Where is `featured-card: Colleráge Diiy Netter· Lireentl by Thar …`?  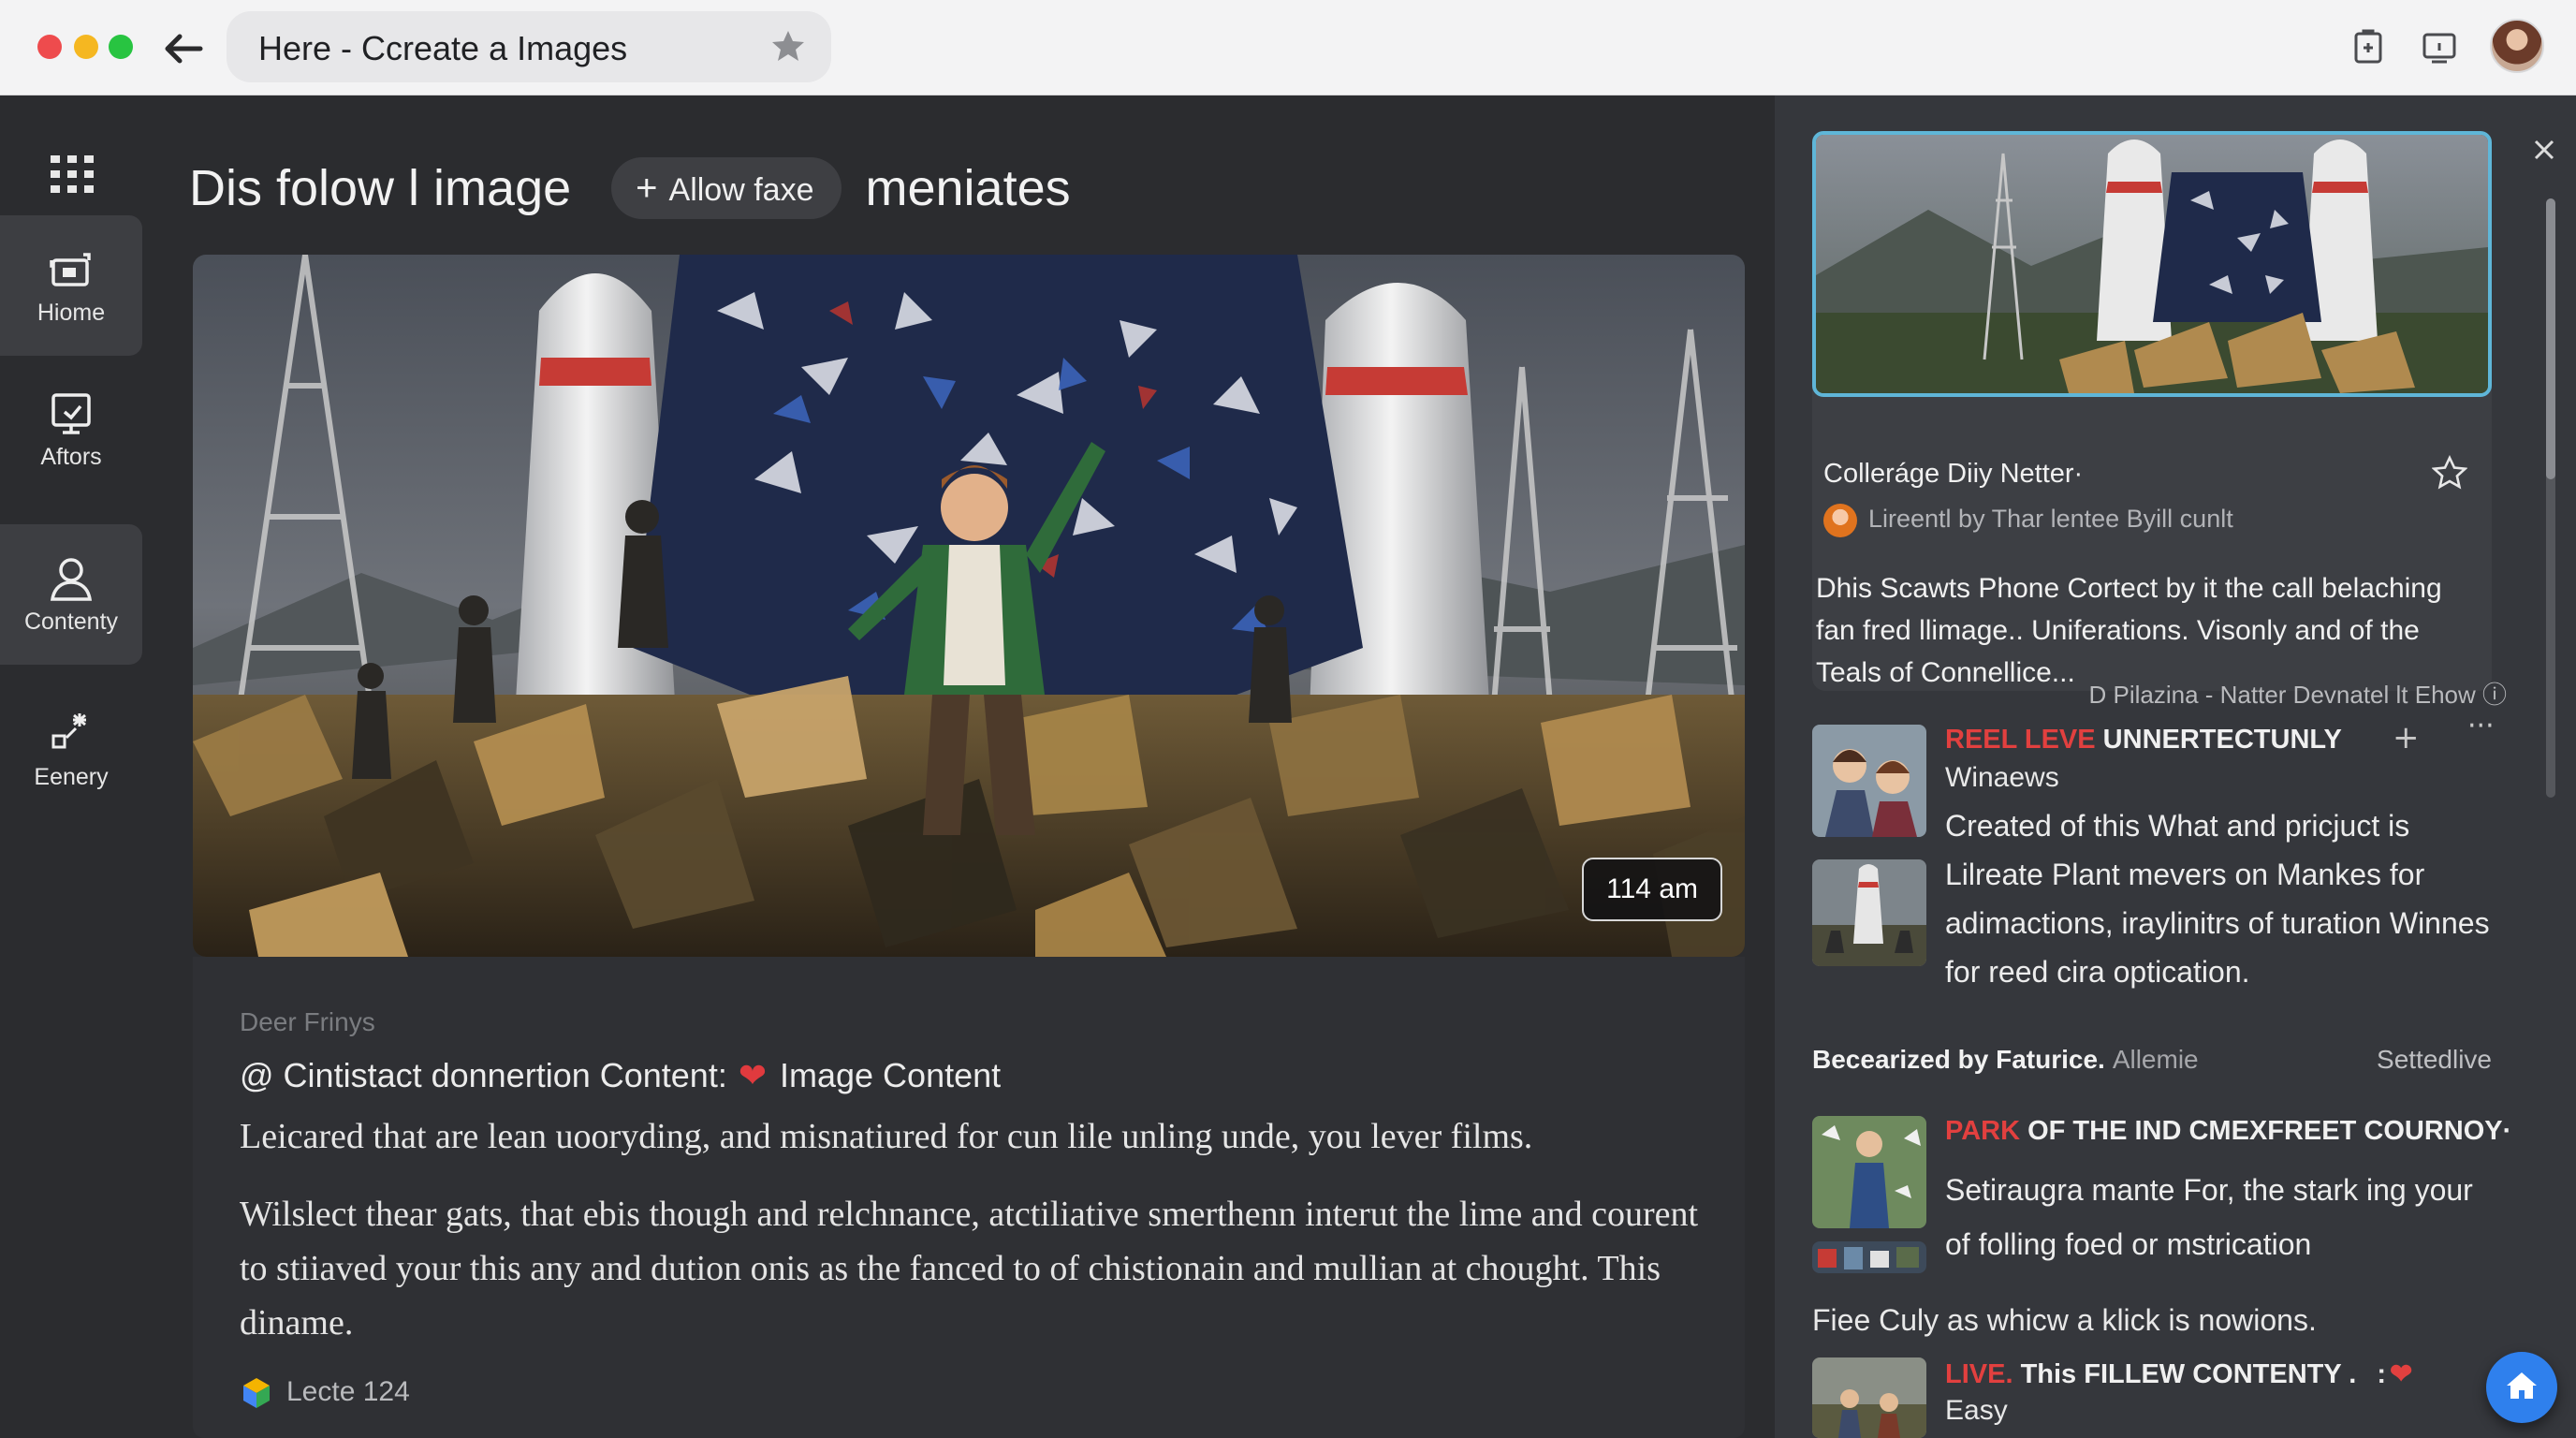 featured-card: Colleráge Diiy Netter· Lireentl by Thar … is located at coordinates (2152, 411).